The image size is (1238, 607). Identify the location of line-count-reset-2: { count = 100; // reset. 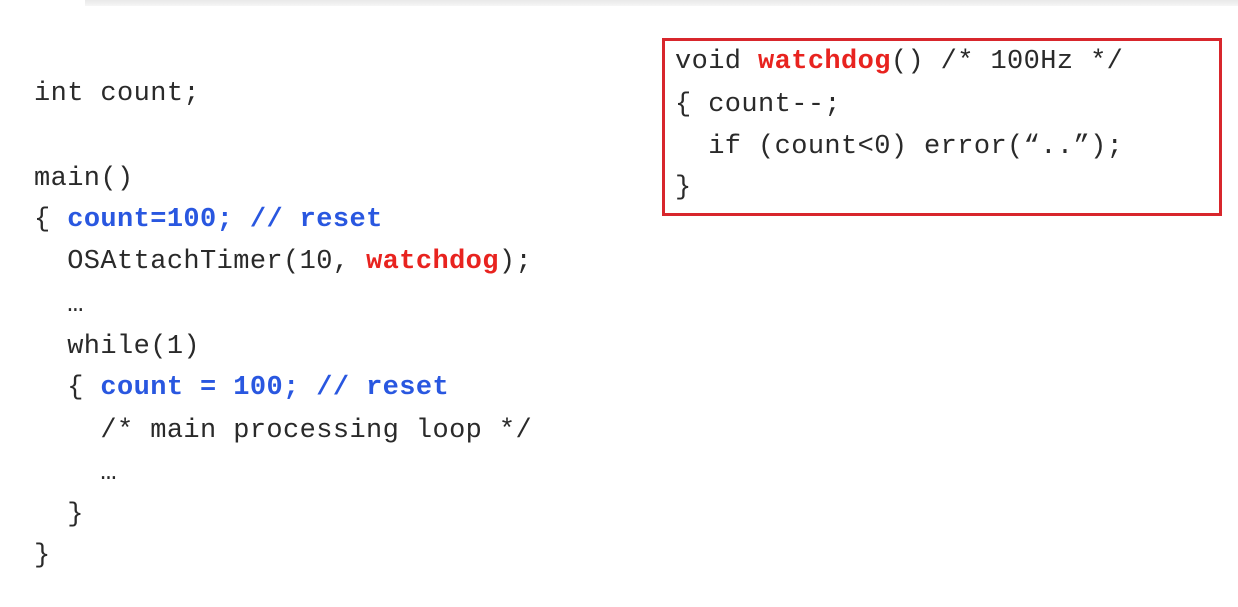
(241, 388).